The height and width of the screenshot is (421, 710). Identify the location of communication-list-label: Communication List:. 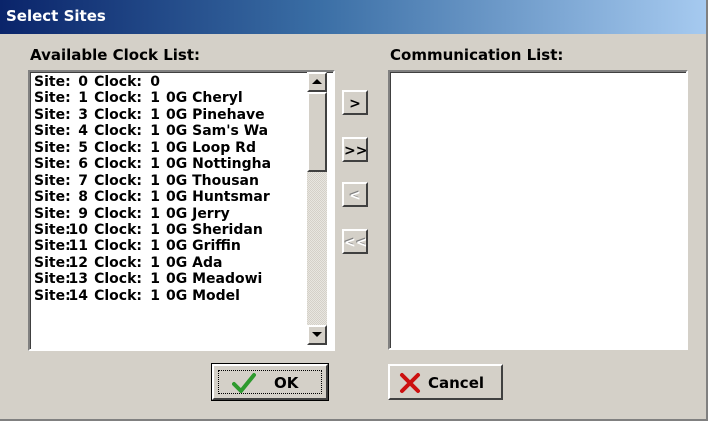
(477, 55).